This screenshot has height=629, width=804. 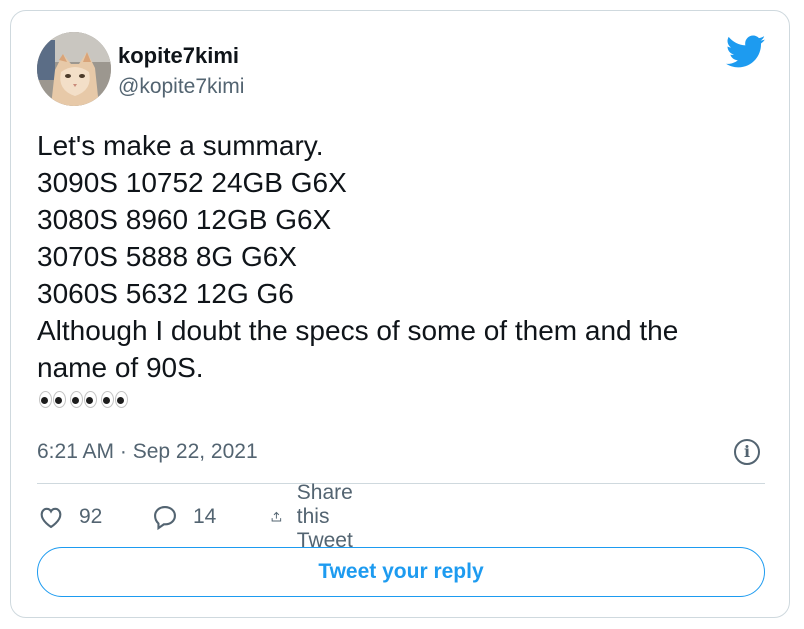 What do you see at coordinates (178, 56) in the screenshot?
I see `author-display-name: kopite7kimi` at bounding box center [178, 56].